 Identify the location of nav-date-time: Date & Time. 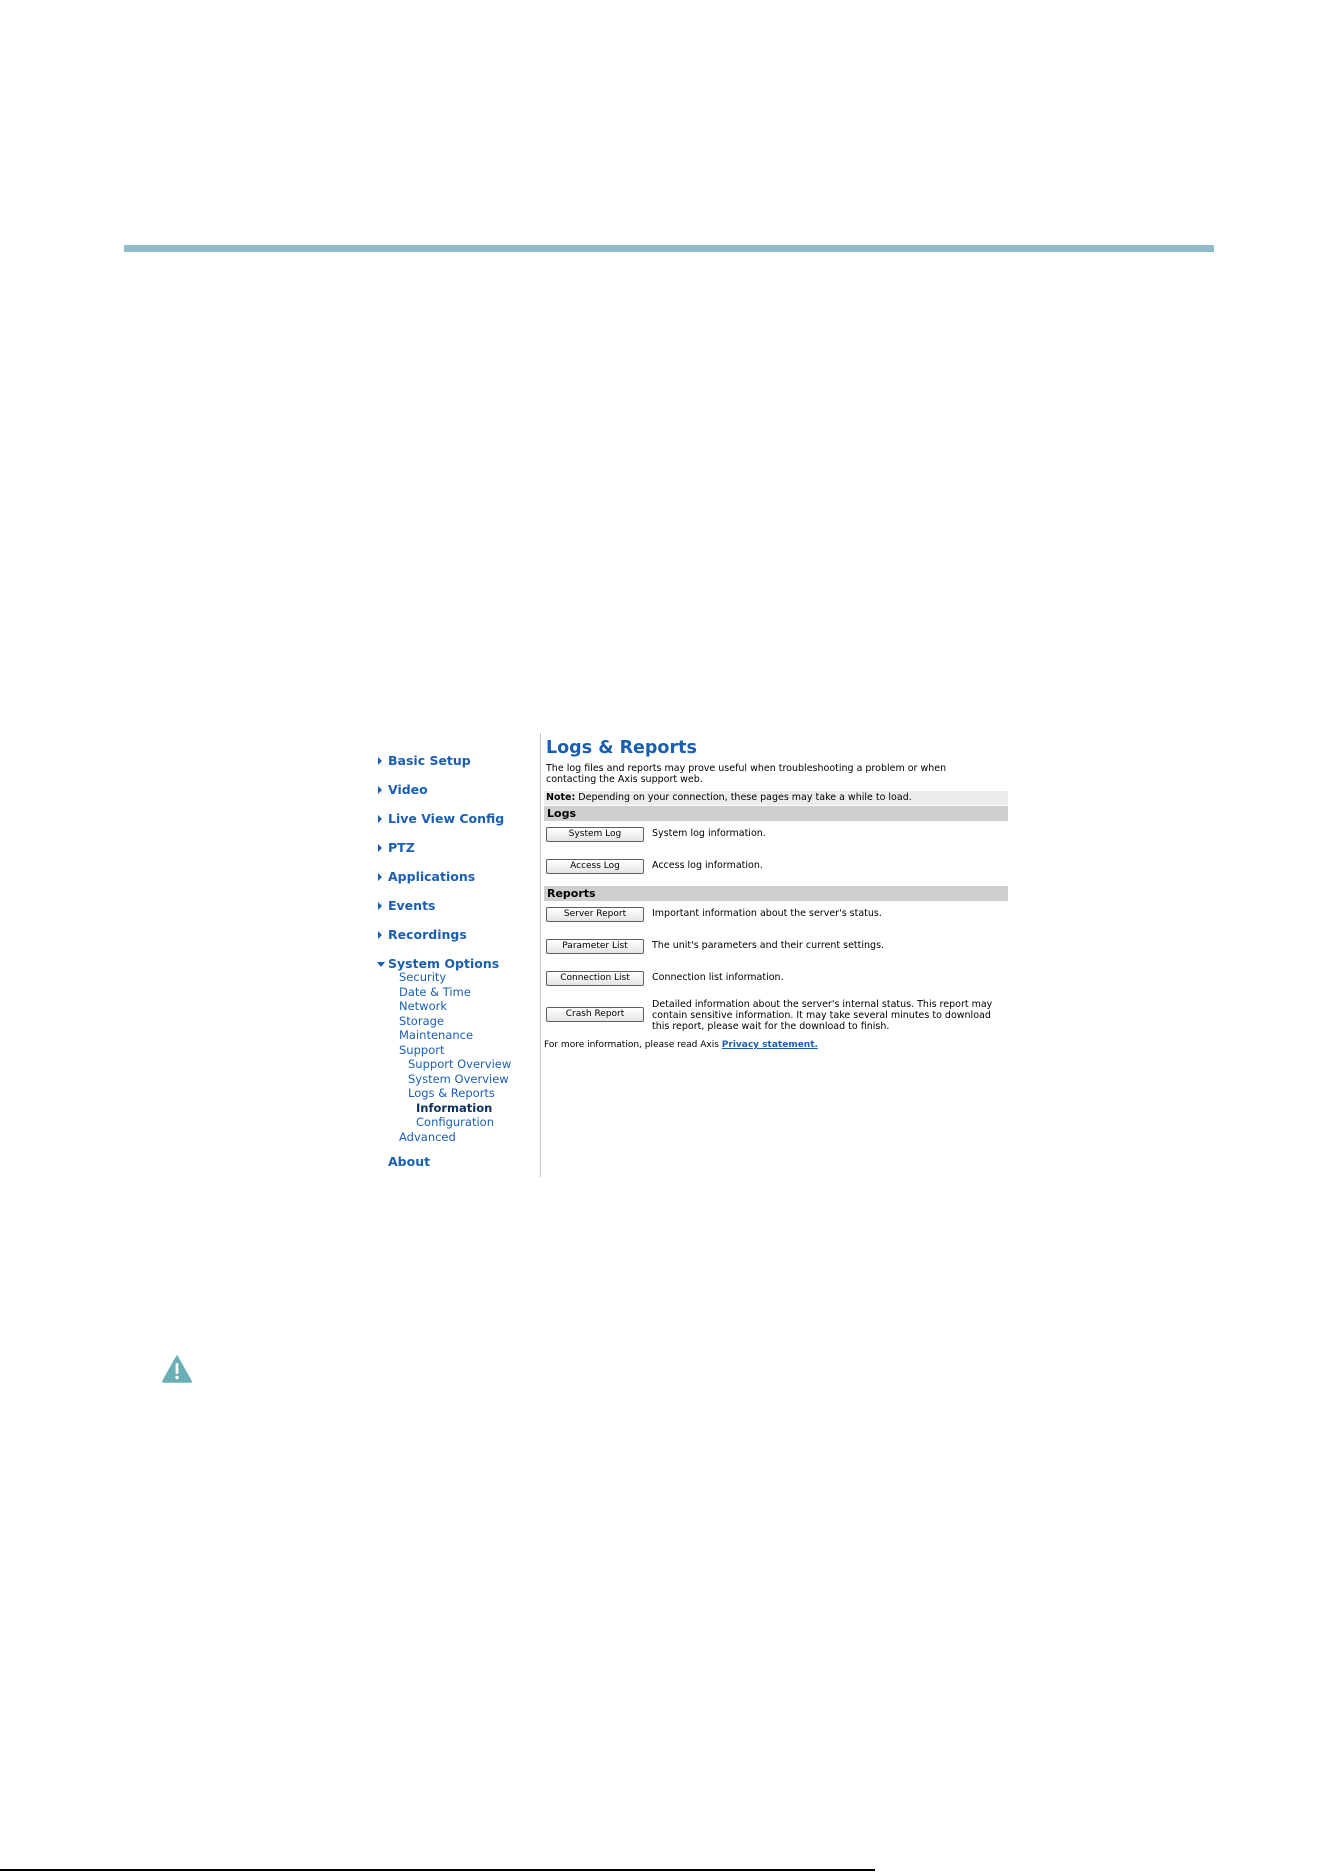
(456, 992).